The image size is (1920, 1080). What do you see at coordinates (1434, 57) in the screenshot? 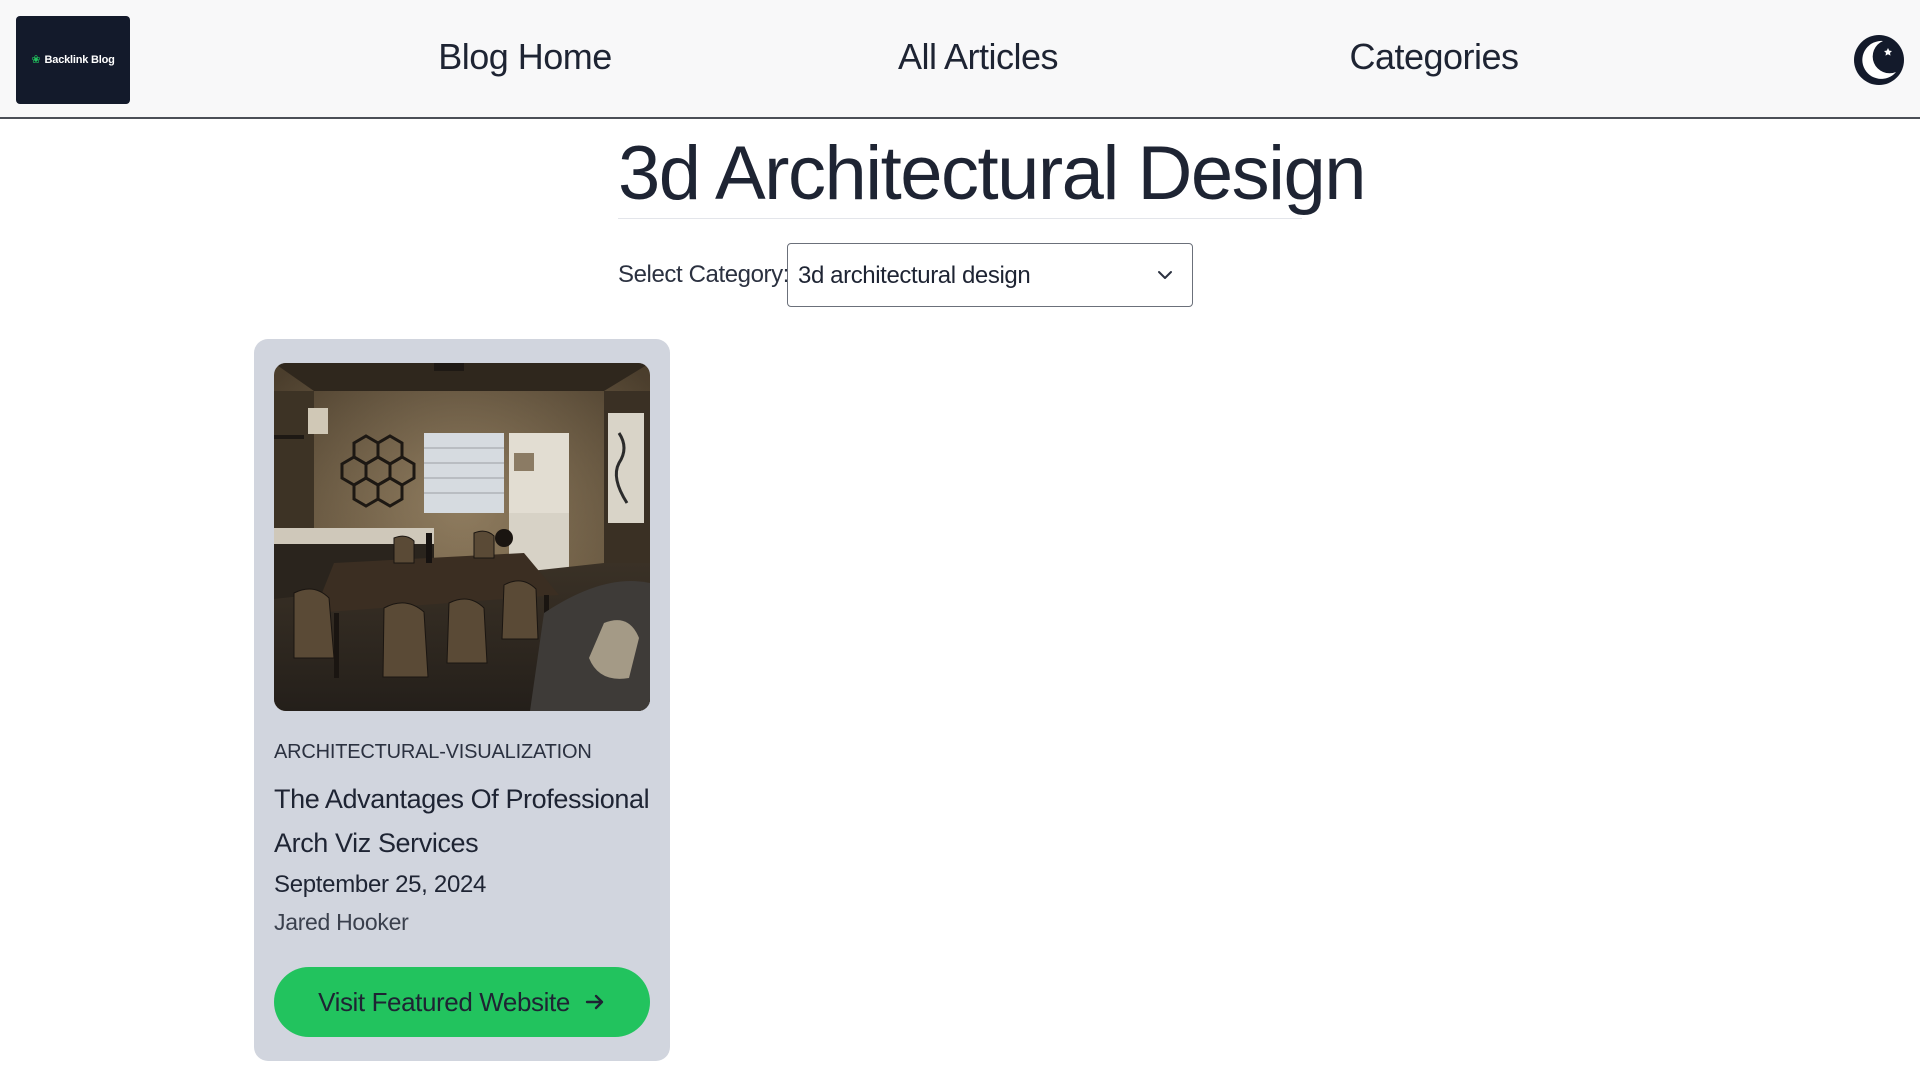
I see `nav-categories: Categories` at bounding box center [1434, 57].